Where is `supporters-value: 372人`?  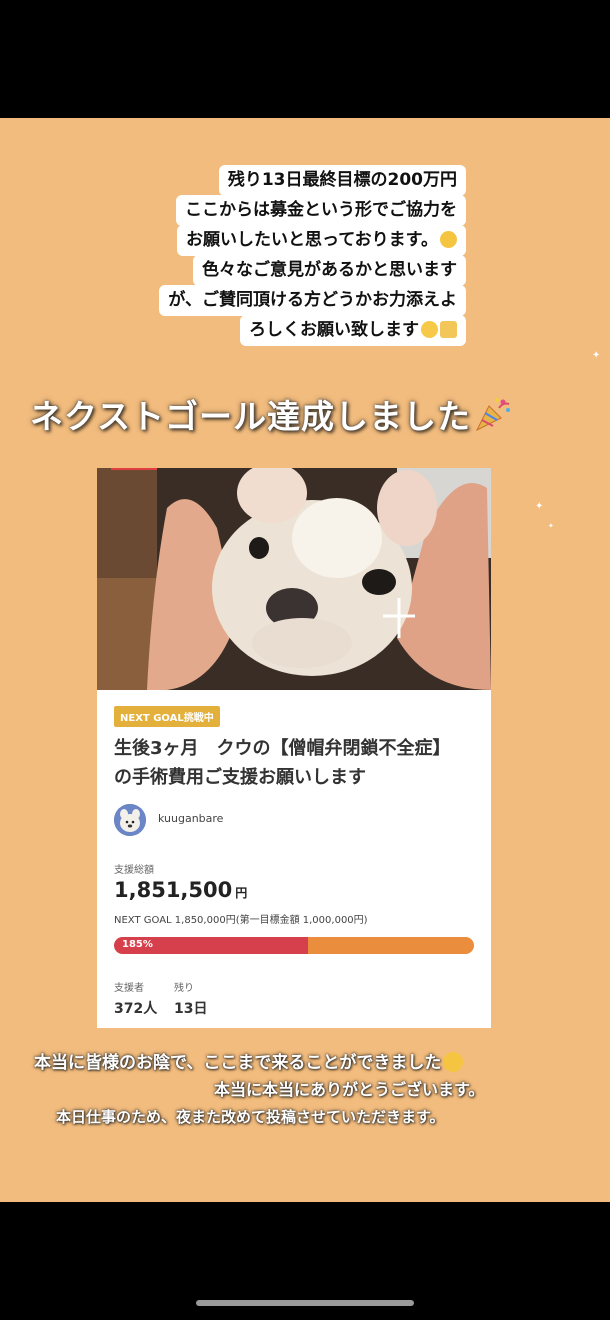 supporters-value: 372人 is located at coordinates (136, 1009).